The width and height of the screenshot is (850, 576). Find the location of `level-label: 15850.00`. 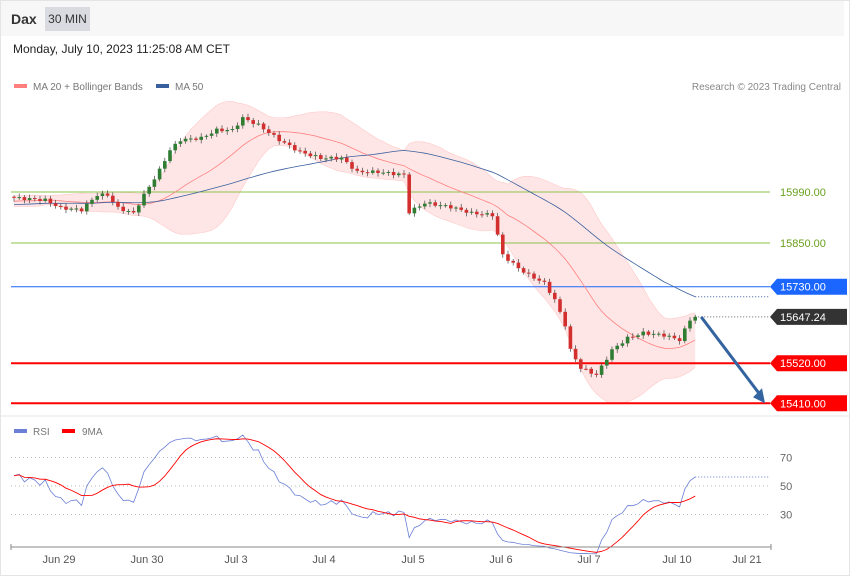

level-label: 15850.00 is located at coordinates (803, 244).